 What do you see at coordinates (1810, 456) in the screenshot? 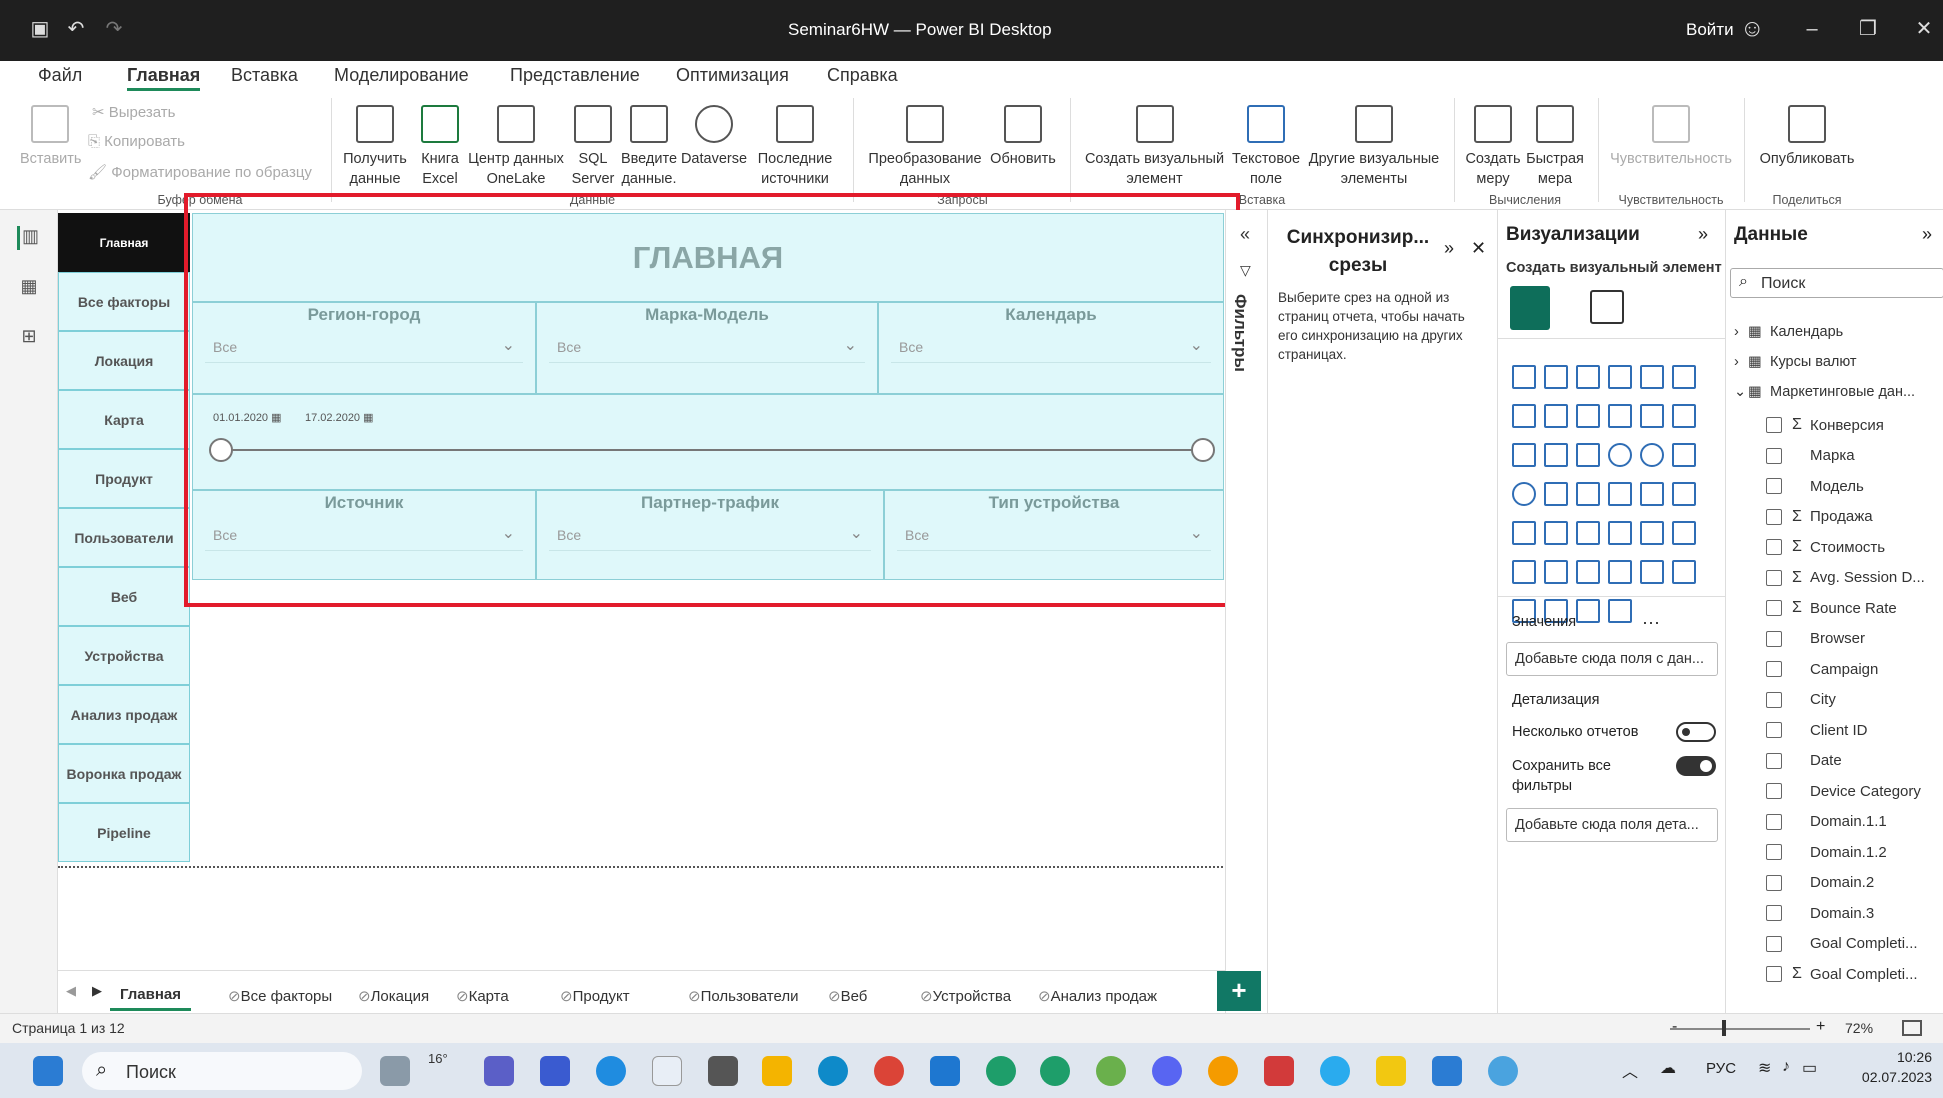
I see `field-item: Марка` at bounding box center [1810, 456].